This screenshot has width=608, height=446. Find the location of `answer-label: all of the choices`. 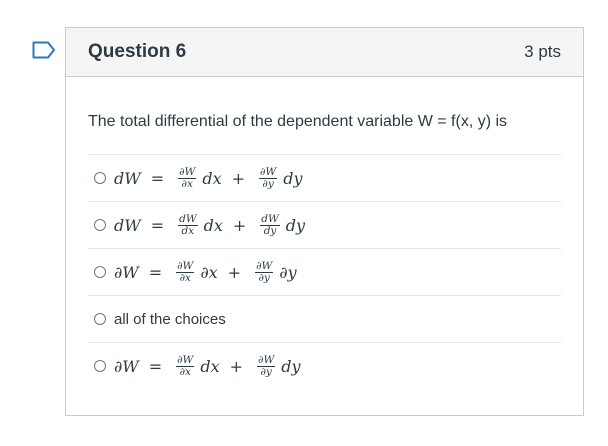

answer-label: all of the choices is located at coordinates (170, 319).